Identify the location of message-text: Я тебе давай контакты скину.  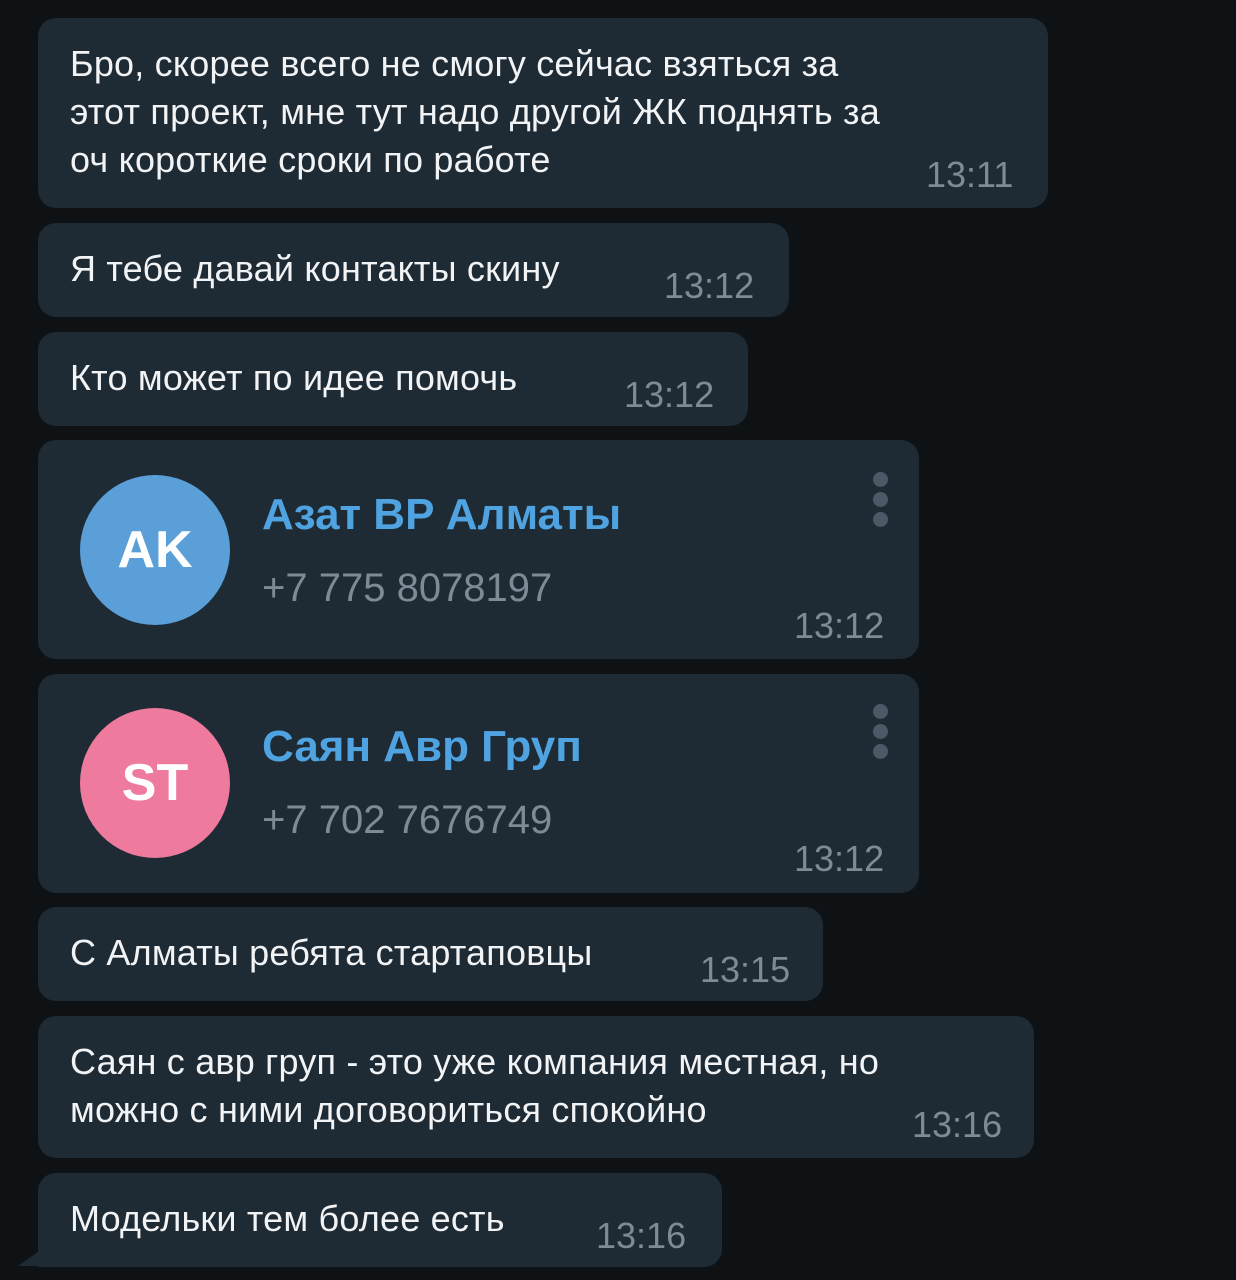
(315, 268).